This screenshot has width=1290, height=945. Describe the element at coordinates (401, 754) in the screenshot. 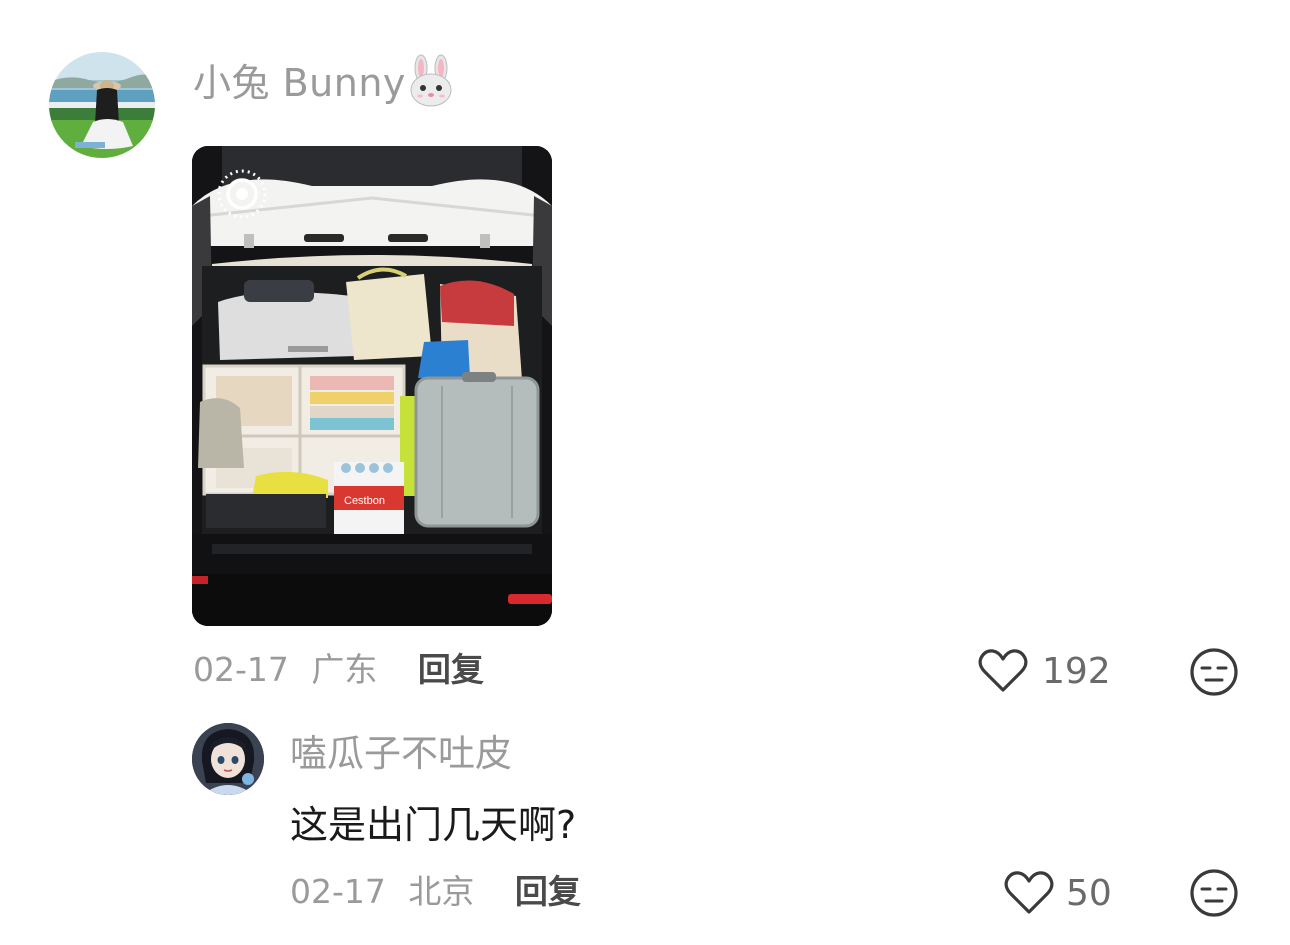

I see `reply-username: 嗑瓜子不吐皮` at that location.